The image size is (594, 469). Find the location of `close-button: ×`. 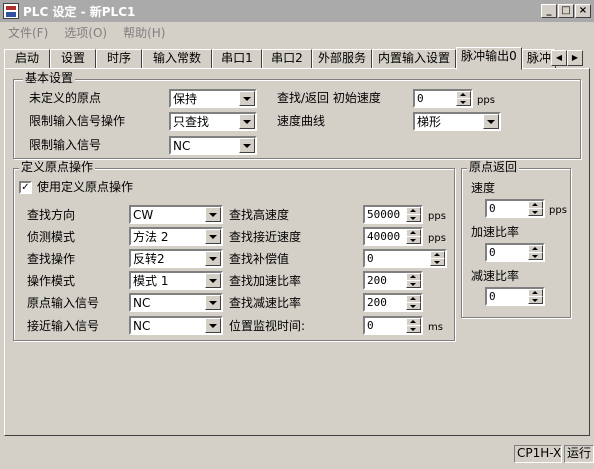

close-button: × is located at coordinates (583, 11).